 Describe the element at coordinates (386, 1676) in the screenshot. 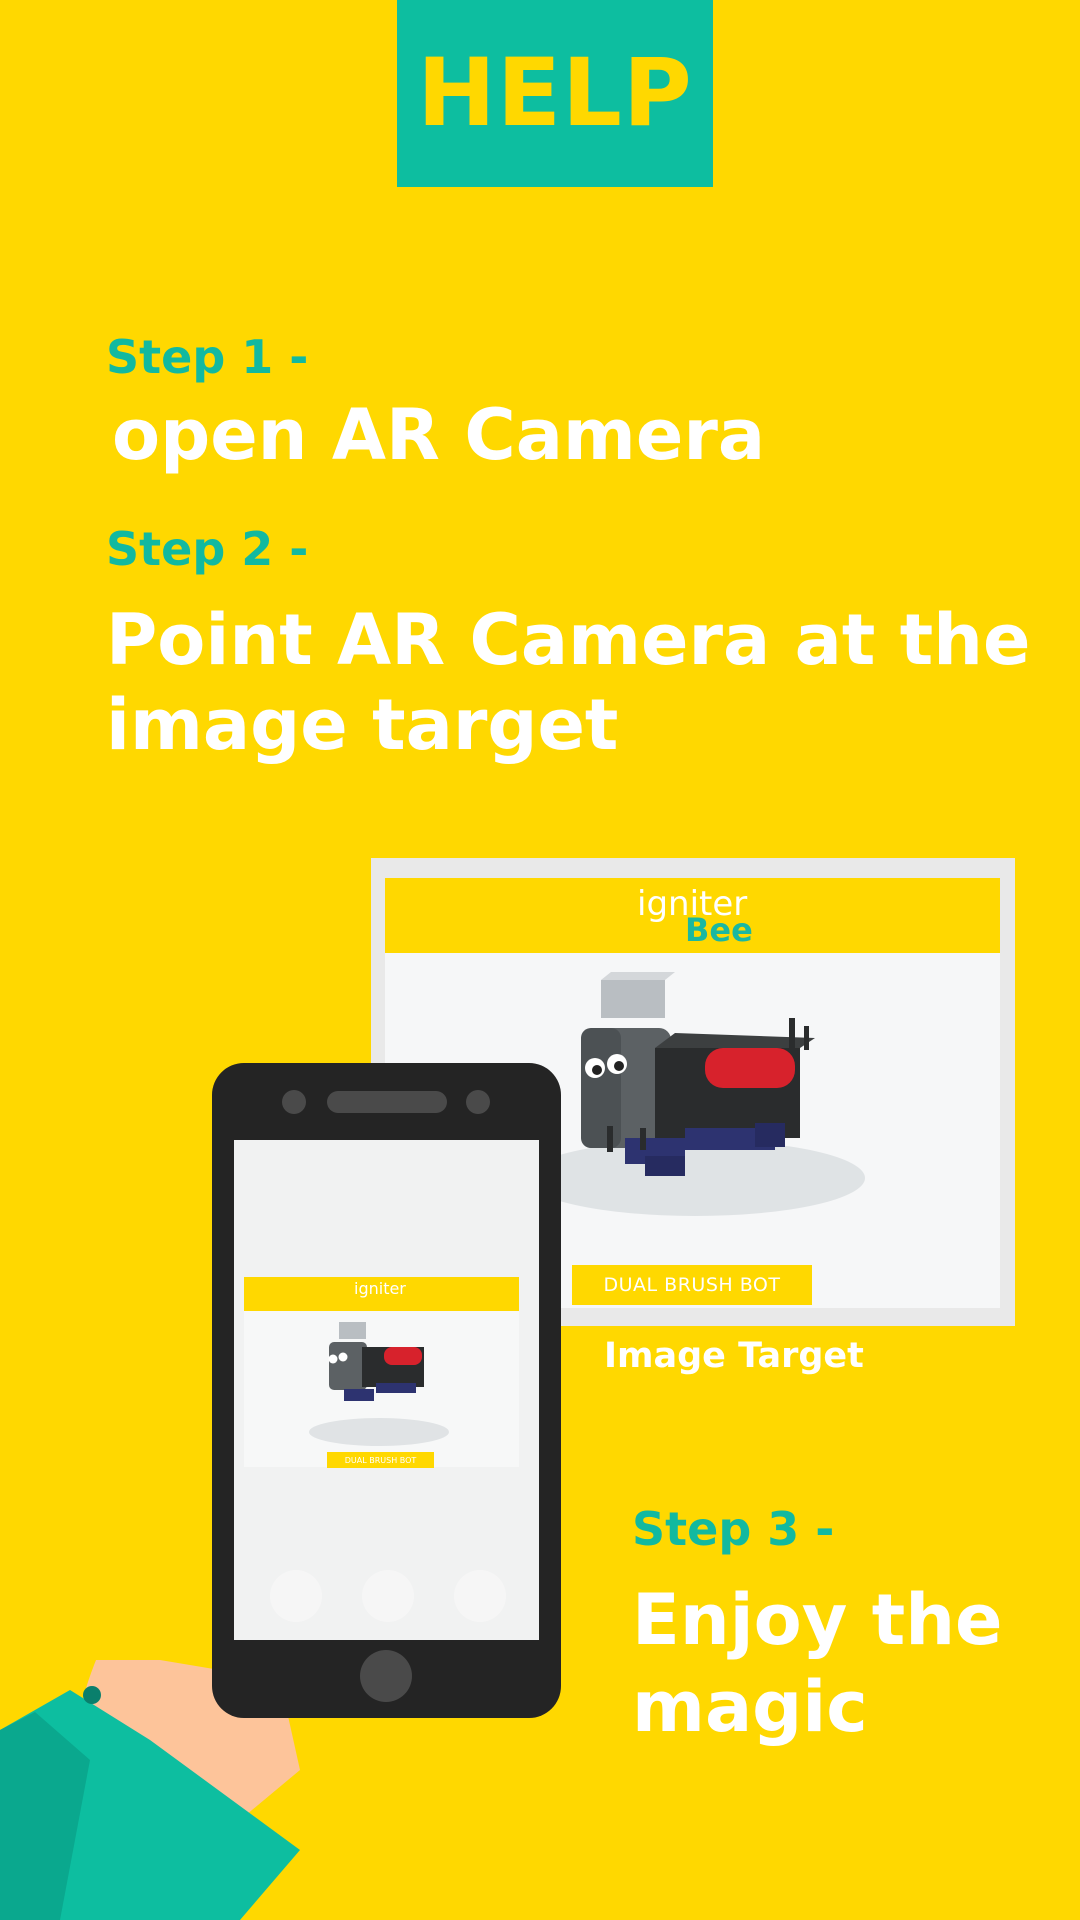

I see `home-button-icon` at that location.